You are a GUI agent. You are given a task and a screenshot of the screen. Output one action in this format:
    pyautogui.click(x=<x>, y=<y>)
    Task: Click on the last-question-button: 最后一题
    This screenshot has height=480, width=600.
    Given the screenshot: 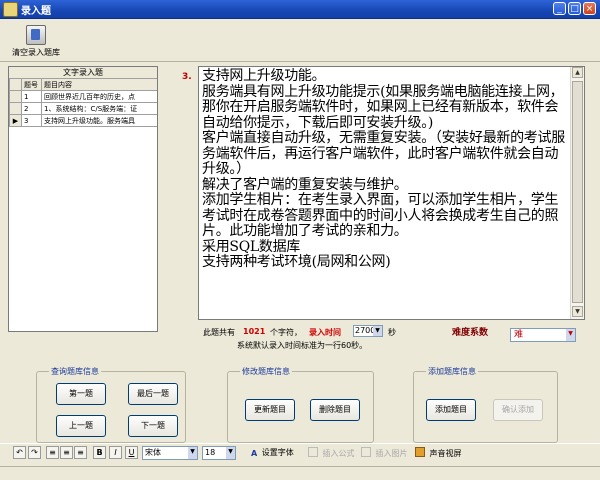 What is the action you would take?
    pyautogui.click(x=153, y=394)
    